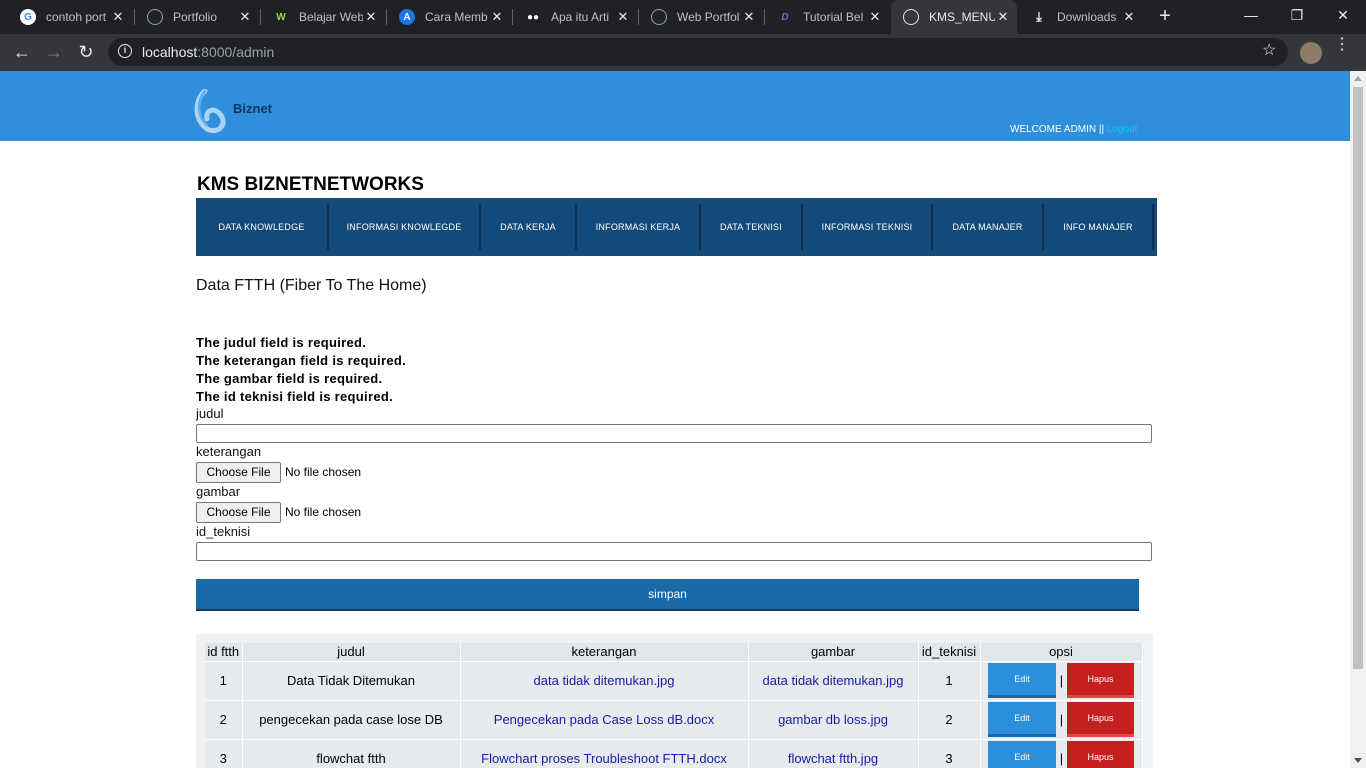  What do you see at coordinates (310, 184) in the screenshot?
I see `site-title: KMS BIZNETNETWORKS` at bounding box center [310, 184].